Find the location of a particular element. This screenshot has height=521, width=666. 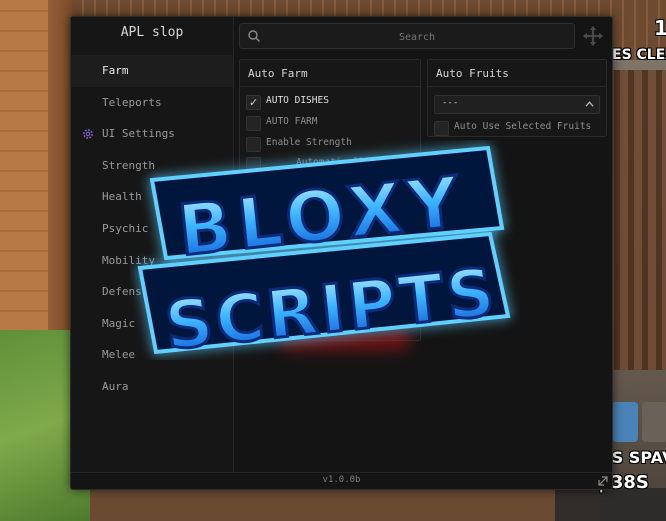

check-icon: ✓ is located at coordinates (254, 102).